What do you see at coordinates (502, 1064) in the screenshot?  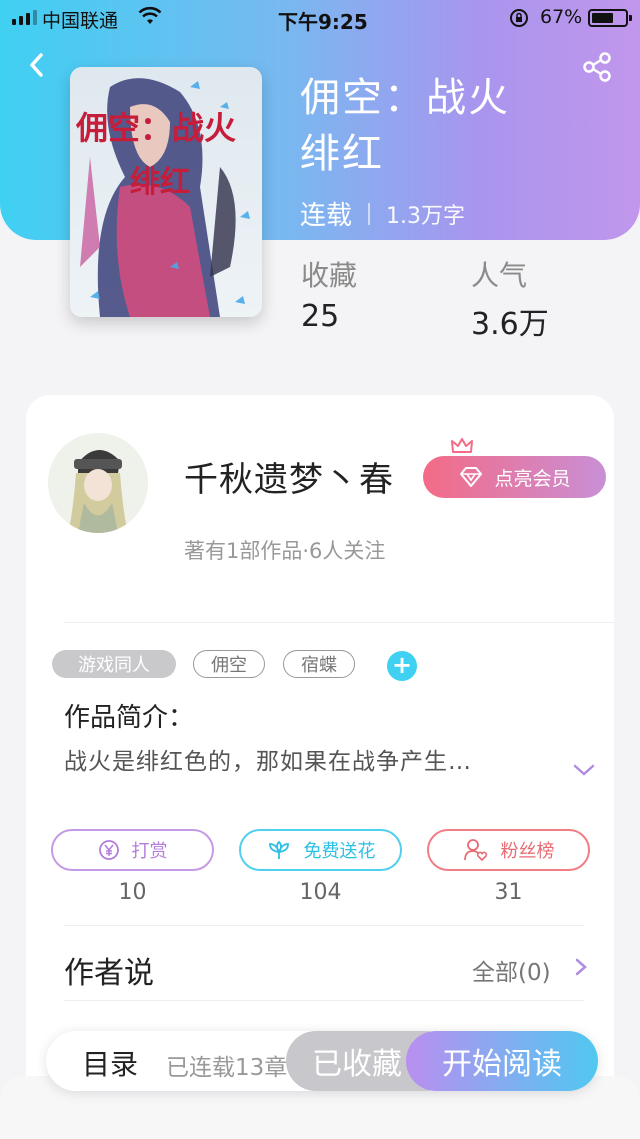 I see `start-reading-label: 开始阅读` at bounding box center [502, 1064].